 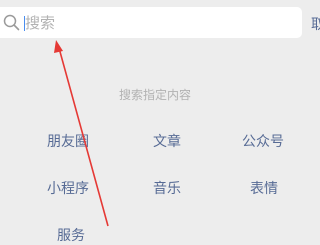 I want to click on search-icon, so click(x=11, y=22).